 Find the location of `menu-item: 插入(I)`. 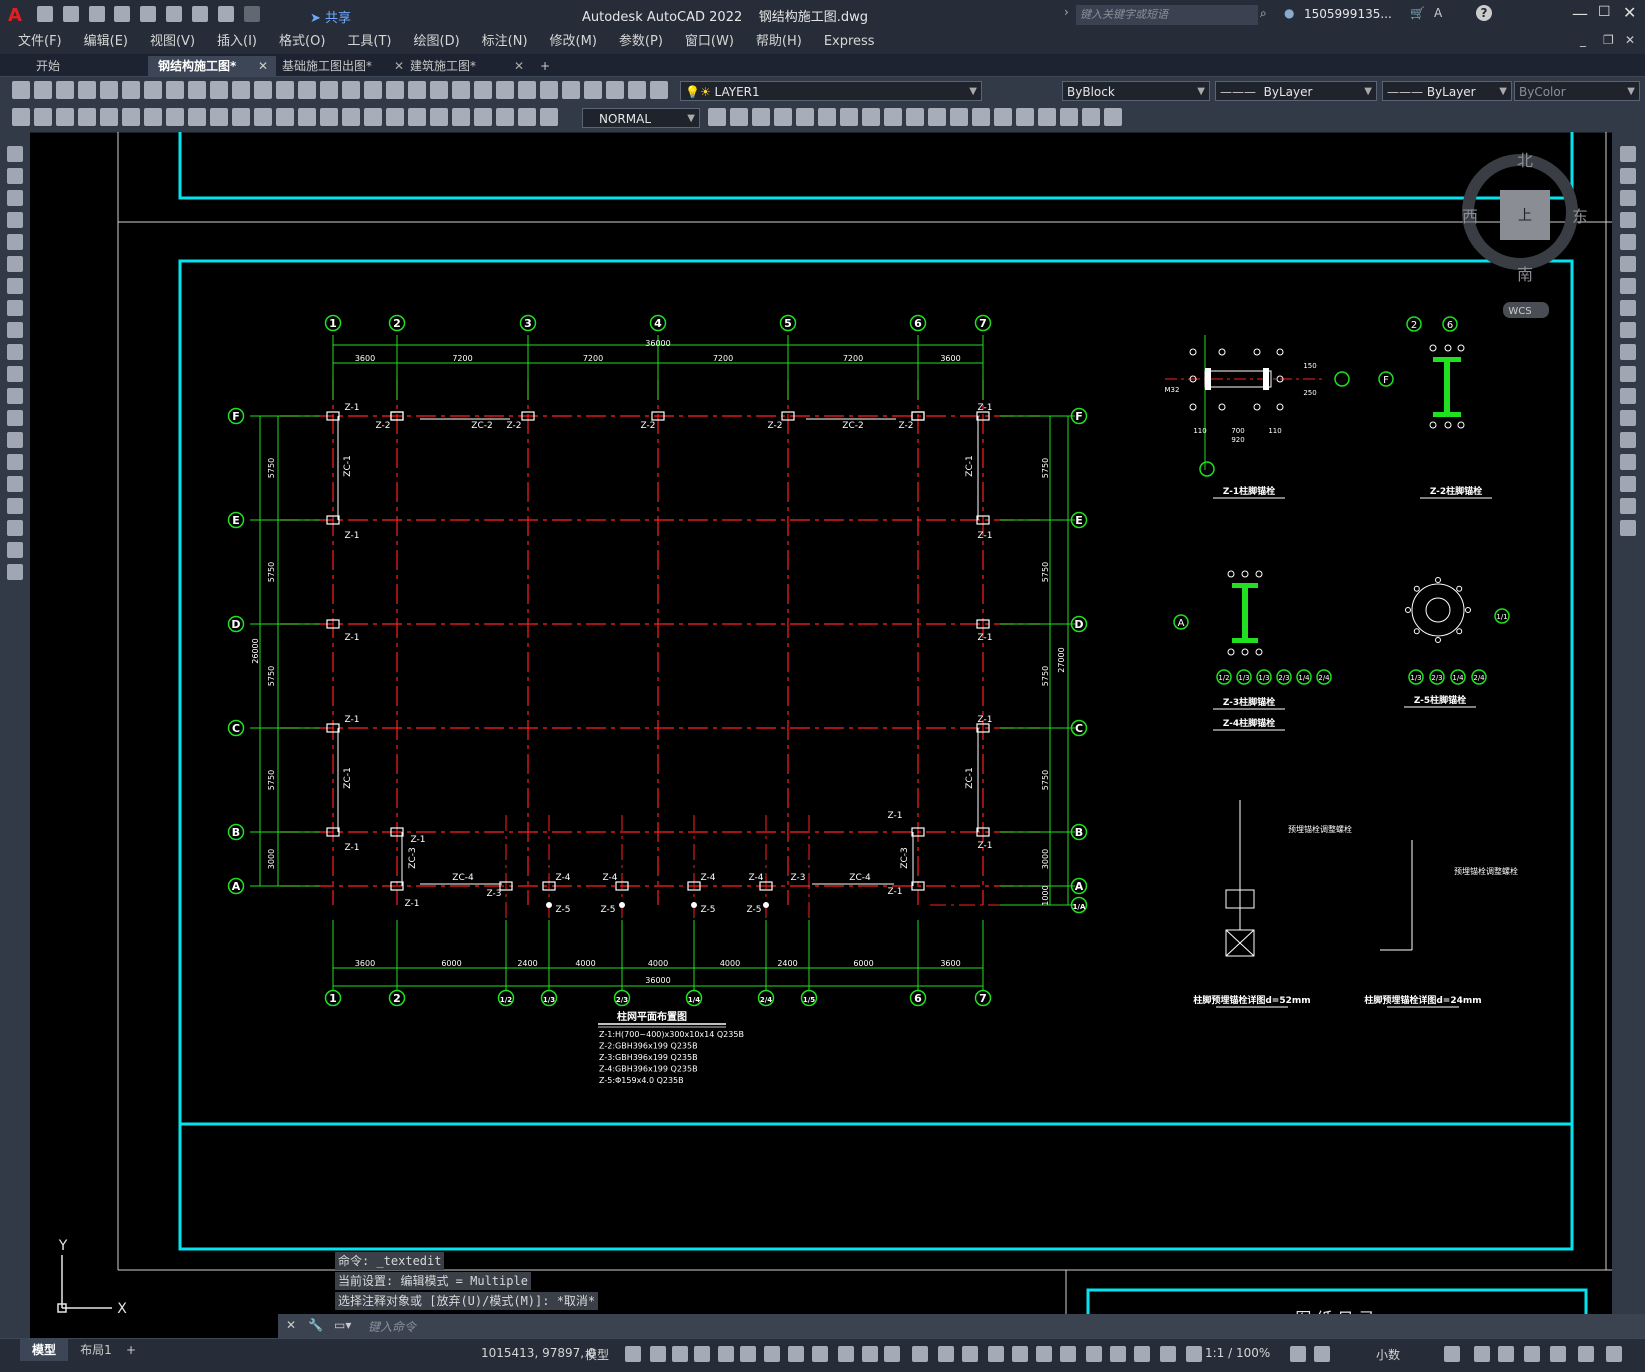

menu-item: 插入(I) is located at coordinates (237, 42).